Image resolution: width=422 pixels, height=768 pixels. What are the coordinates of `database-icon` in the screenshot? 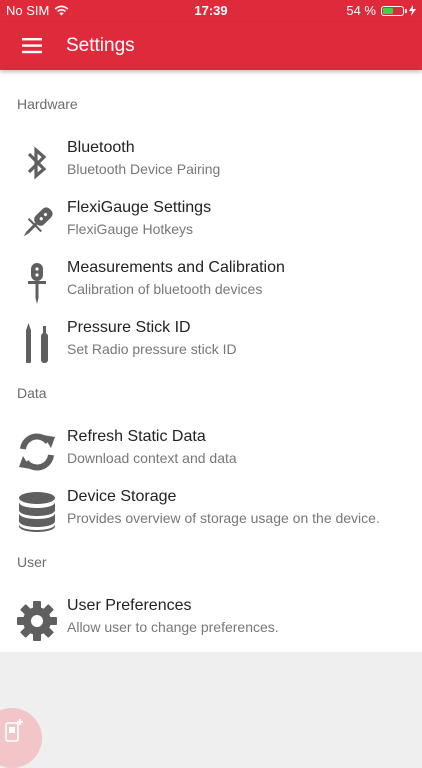 It's located at (37, 512).